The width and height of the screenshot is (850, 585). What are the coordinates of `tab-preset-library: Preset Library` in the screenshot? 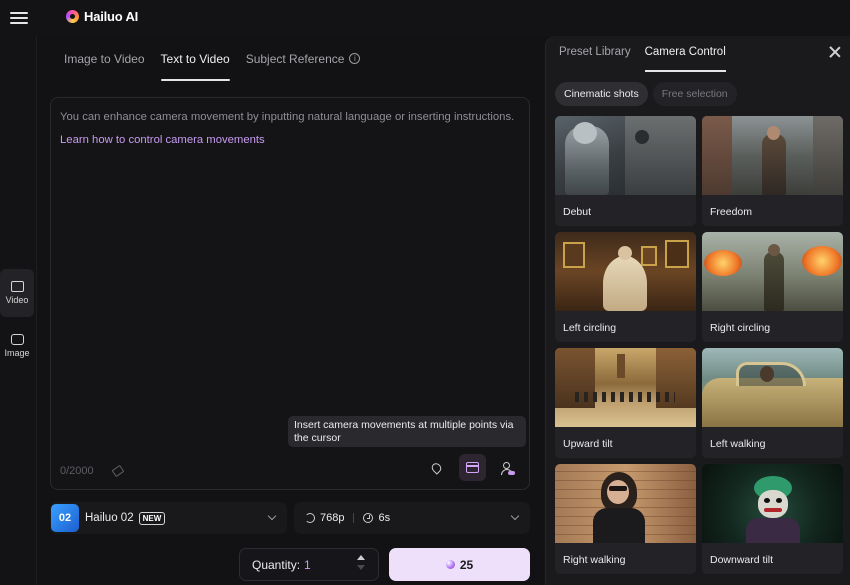 It's located at (595, 59).